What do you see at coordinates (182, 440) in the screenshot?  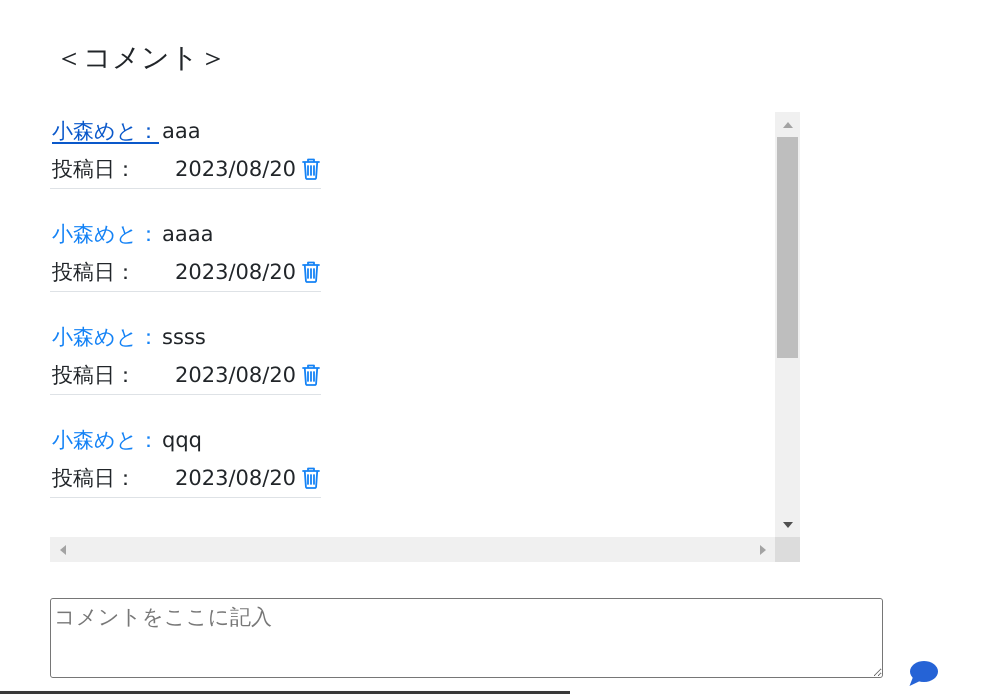 I see `comment-text: qqq` at bounding box center [182, 440].